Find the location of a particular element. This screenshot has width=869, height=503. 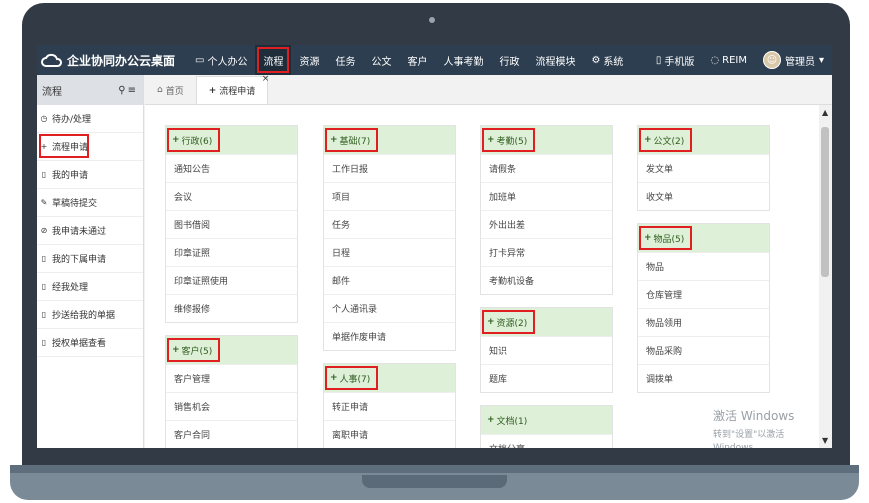

panel-item: 印章证照使用 is located at coordinates (231, 280).